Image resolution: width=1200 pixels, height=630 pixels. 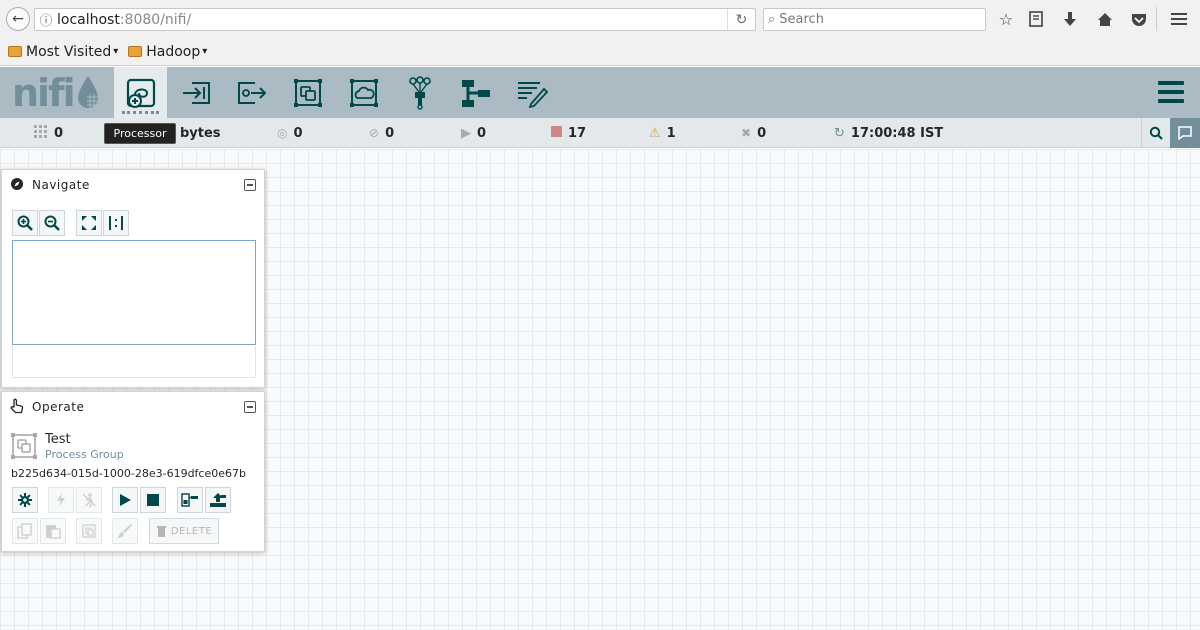 I want to click on template-component-button, so click(x=475, y=92).